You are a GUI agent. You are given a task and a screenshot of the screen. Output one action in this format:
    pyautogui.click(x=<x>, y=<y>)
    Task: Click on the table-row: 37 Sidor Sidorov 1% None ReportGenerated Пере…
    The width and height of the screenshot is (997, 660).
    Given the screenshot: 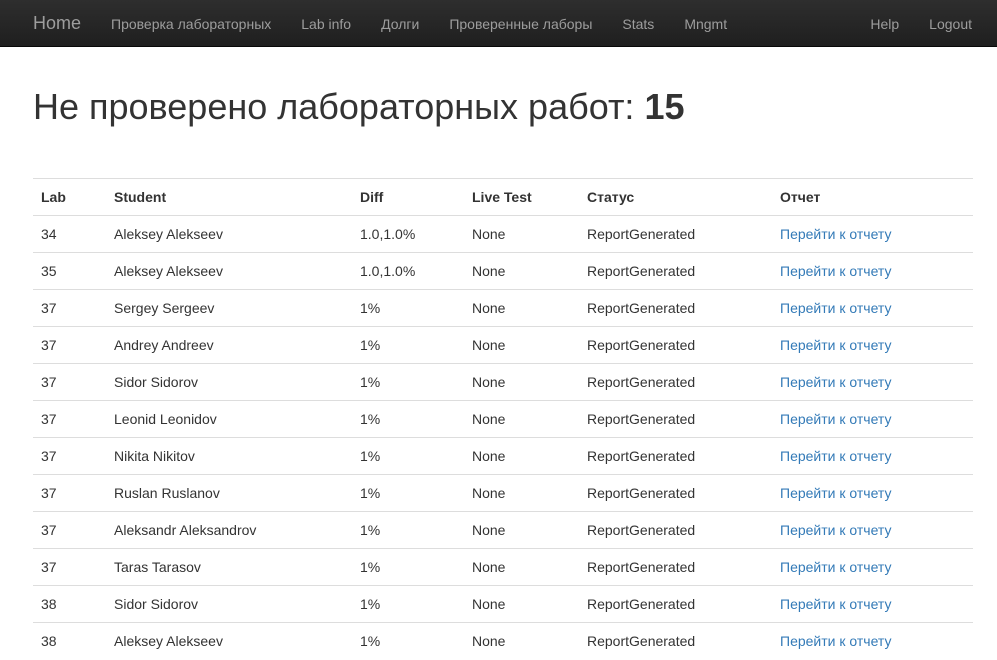 What is the action you would take?
    pyautogui.click(x=503, y=382)
    